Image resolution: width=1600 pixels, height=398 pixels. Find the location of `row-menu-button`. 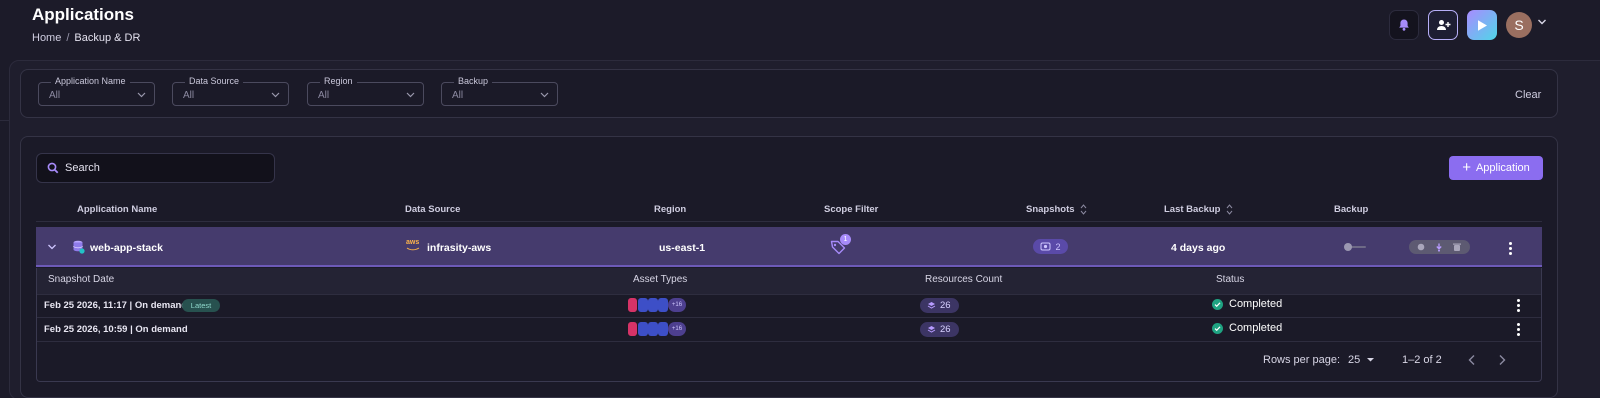

row-menu-button is located at coordinates (1511, 248).